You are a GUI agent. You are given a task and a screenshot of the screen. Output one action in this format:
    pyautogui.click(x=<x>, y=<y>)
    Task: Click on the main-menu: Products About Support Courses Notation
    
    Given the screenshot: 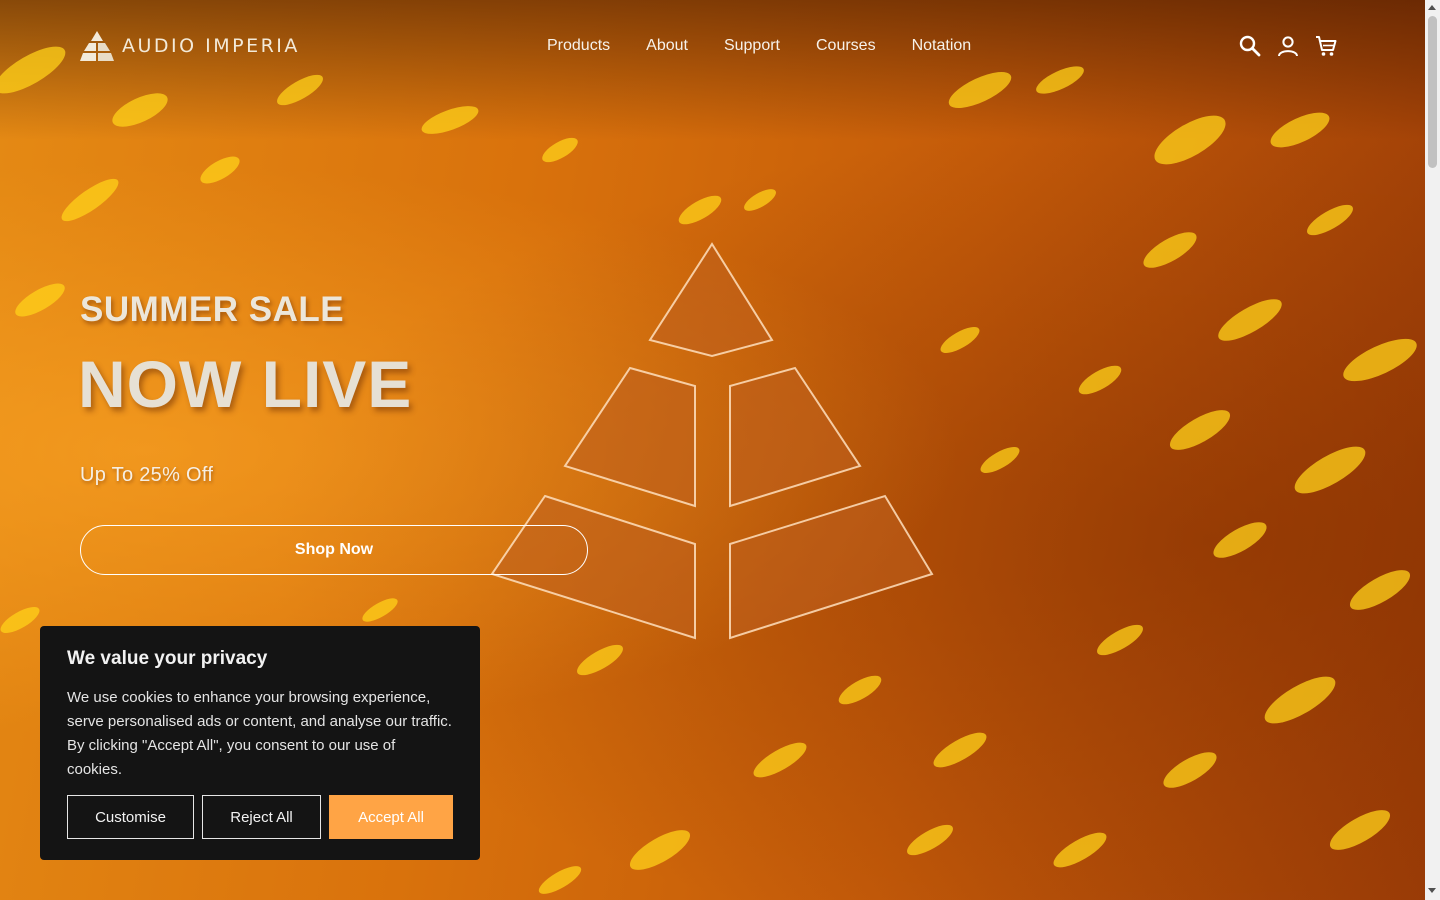 What is the action you would take?
    pyautogui.click(x=759, y=46)
    